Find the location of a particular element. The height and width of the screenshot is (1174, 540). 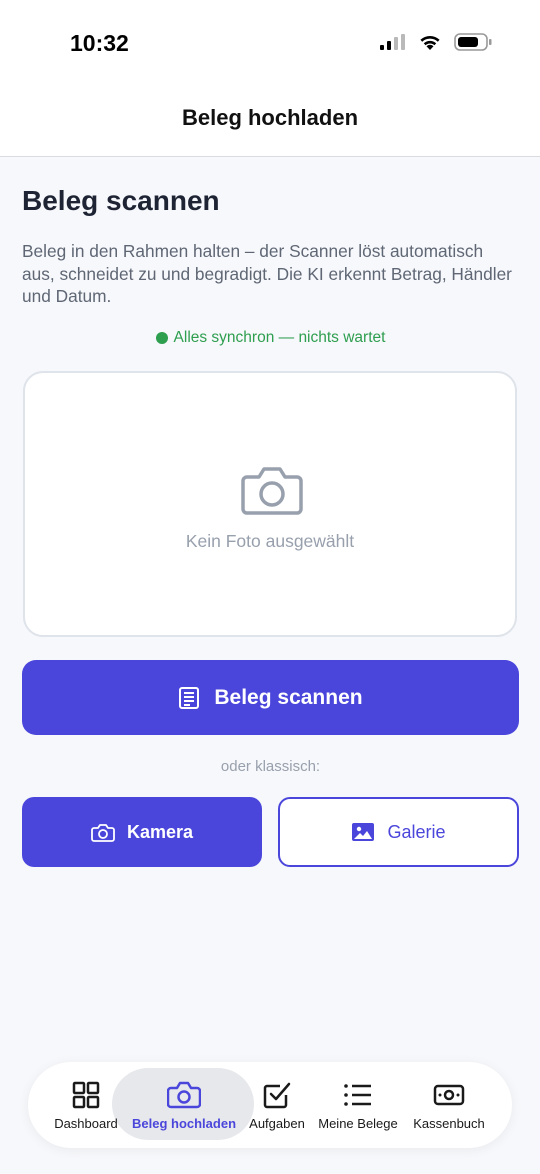

sync-status-text: Alles synchron — nichts wartet is located at coordinates (279, 337).